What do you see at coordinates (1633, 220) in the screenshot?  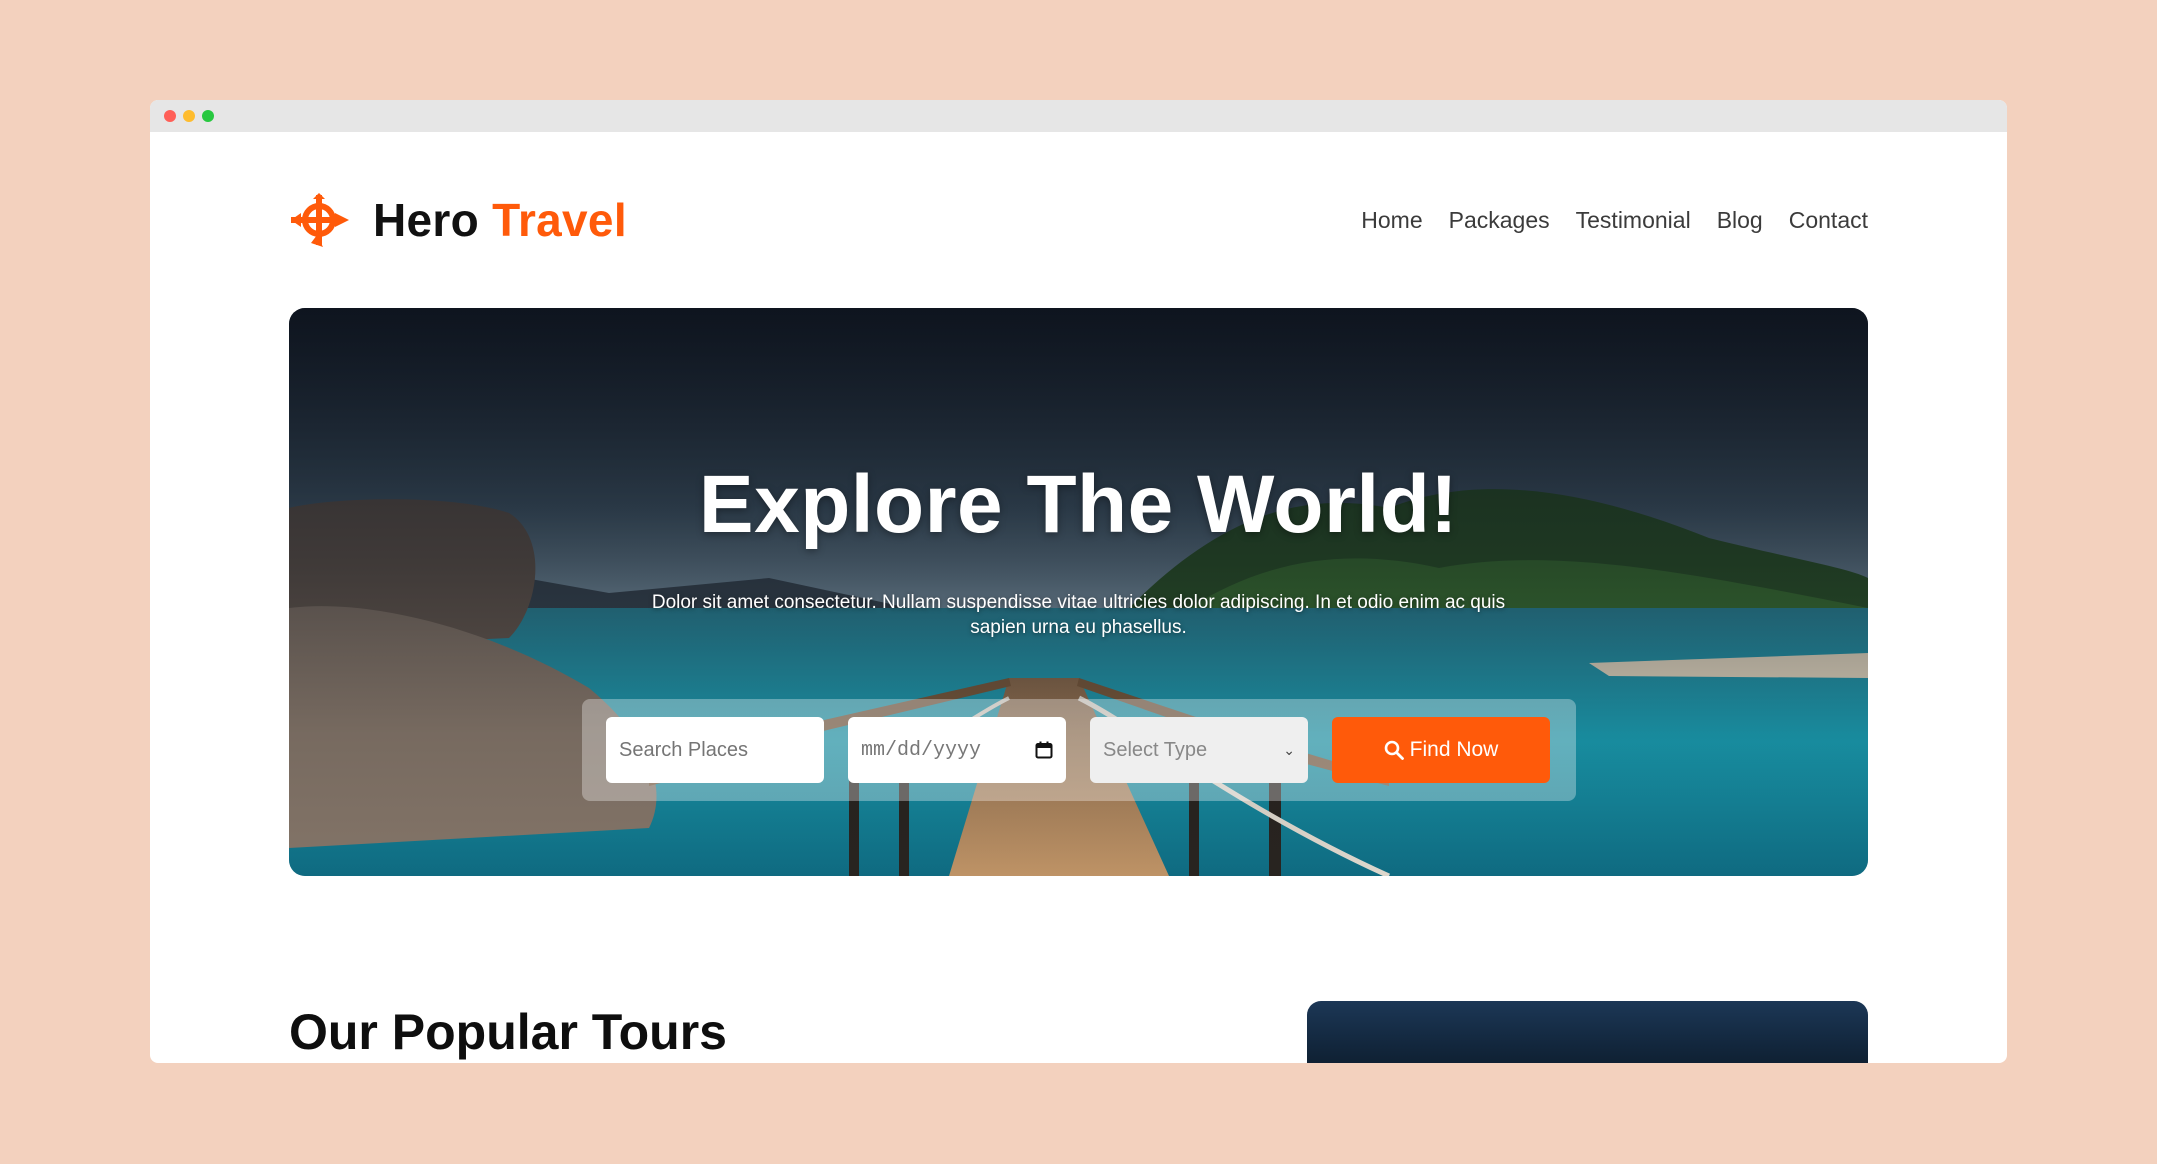 I see `nav-item-testimonial: Testimonial` at bounding box center [1633, 220].